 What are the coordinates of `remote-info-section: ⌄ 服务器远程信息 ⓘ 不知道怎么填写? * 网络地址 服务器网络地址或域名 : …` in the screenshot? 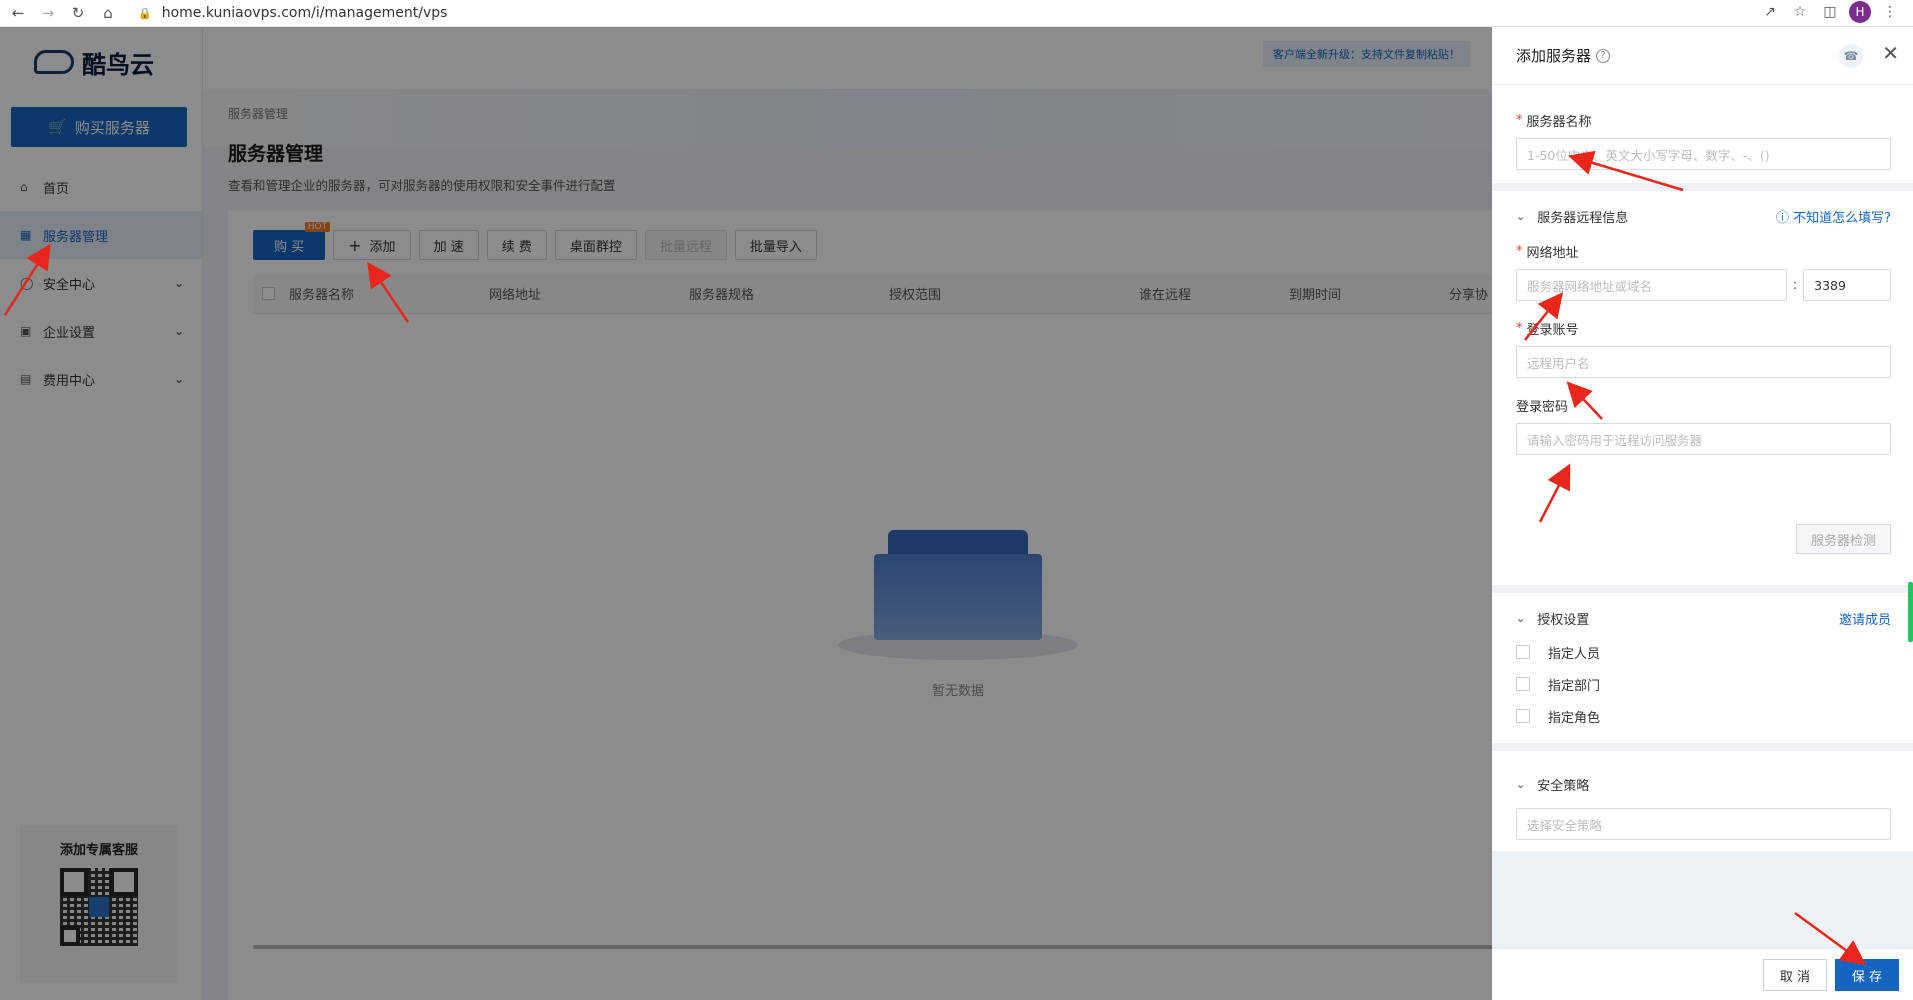 It's located at (1702, 388).